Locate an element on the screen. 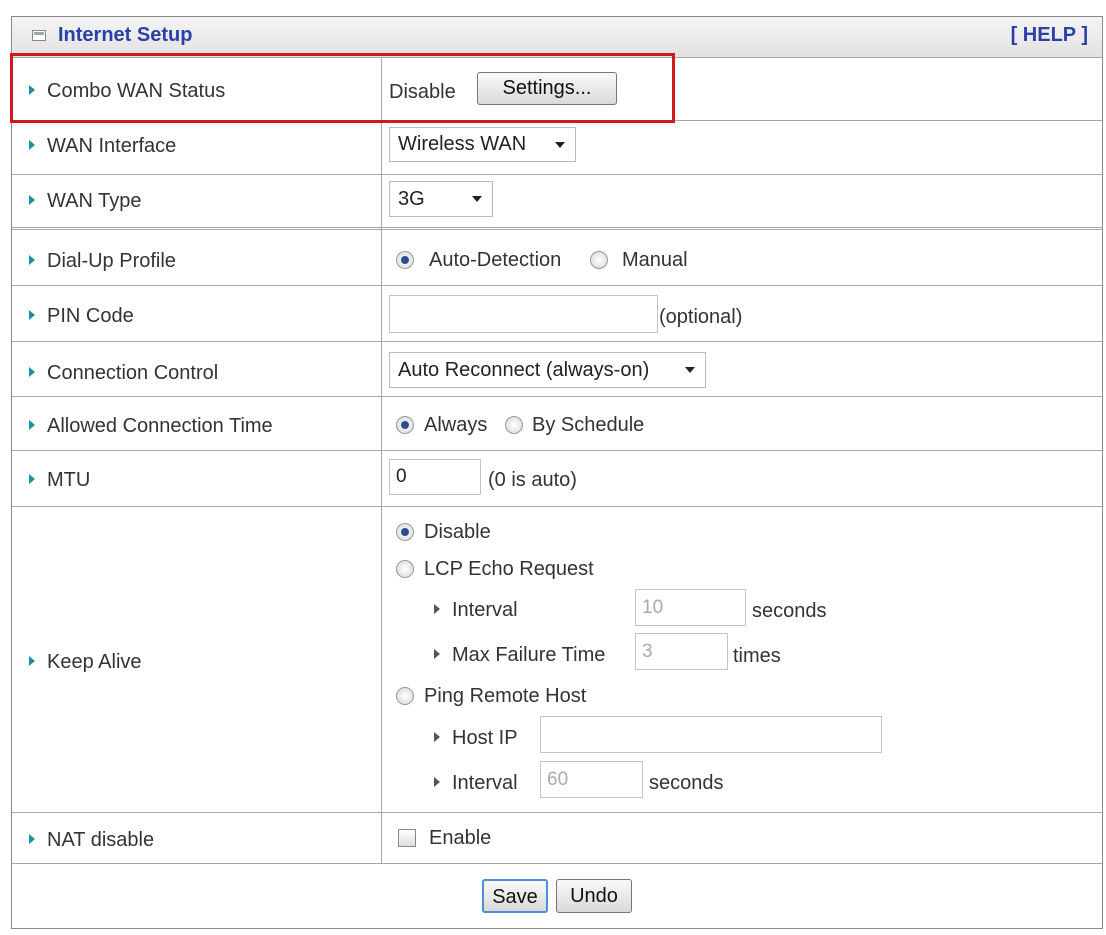  mtu-hint: (0 is auto) is located at coordinates (532, 480).